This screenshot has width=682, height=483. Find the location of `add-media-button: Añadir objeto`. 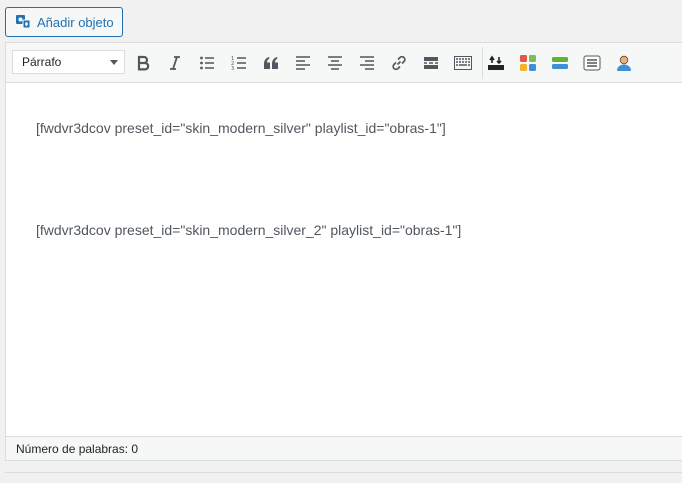

add-media-button: Añadir objeto is located at coordinates (64, 22).